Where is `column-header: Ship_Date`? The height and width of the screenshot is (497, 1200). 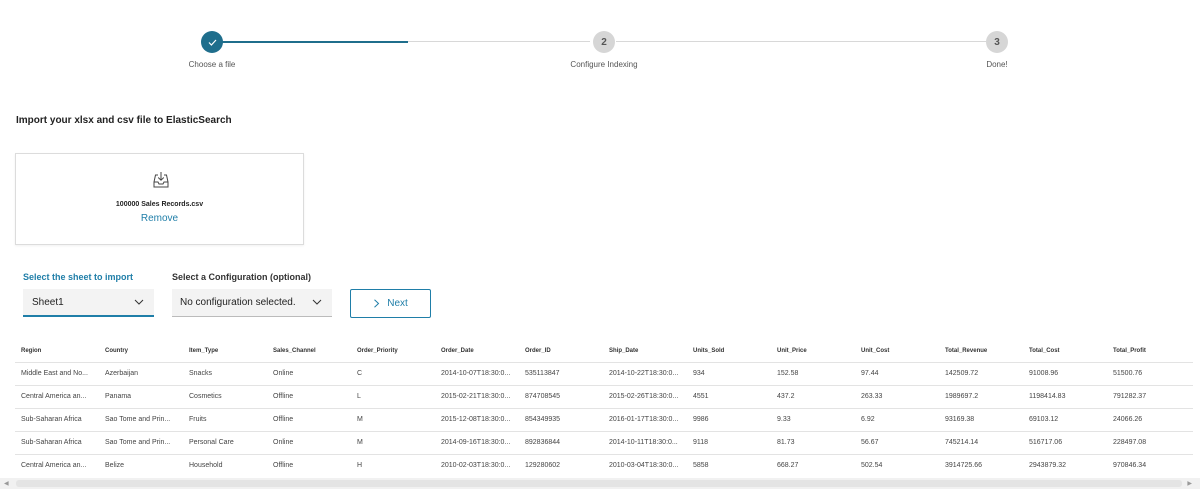
column-header: Ship_Date is located at coordinates (645, 351).